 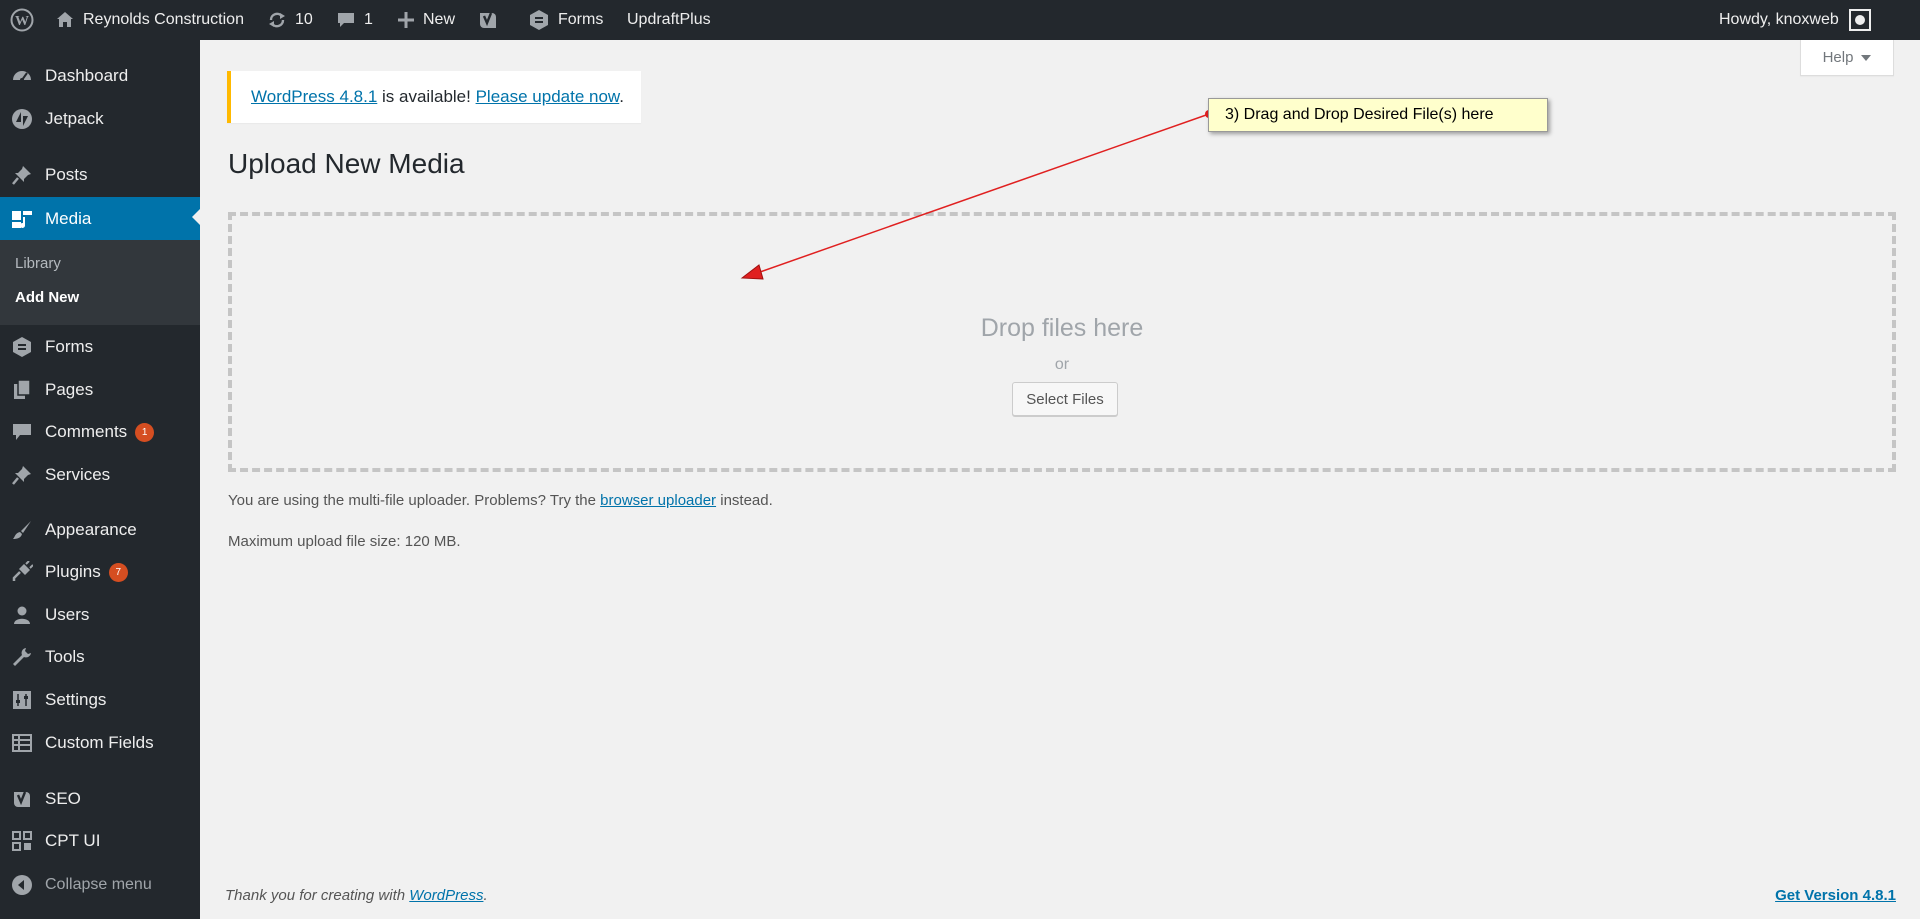 What do you see at coordinates (100, 175) in the screenshot?
I see `sidebar-item-posts: Posts` at bounding box center [100, 175].